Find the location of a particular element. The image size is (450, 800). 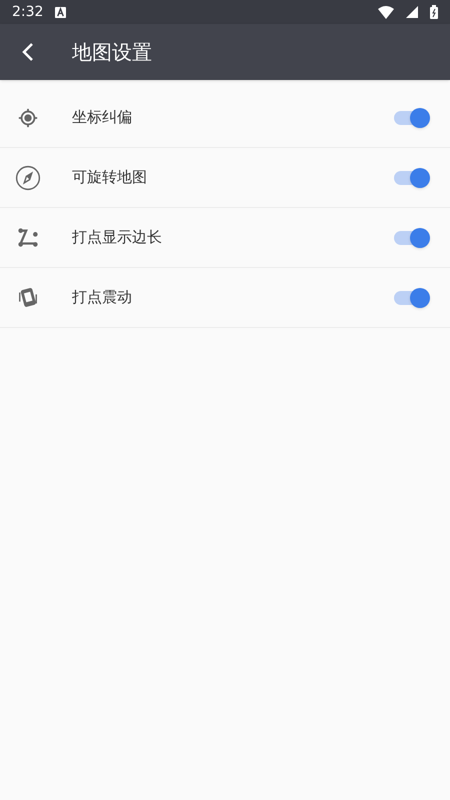

setting-row: 打点震动 is located at coordinates (225, 298).